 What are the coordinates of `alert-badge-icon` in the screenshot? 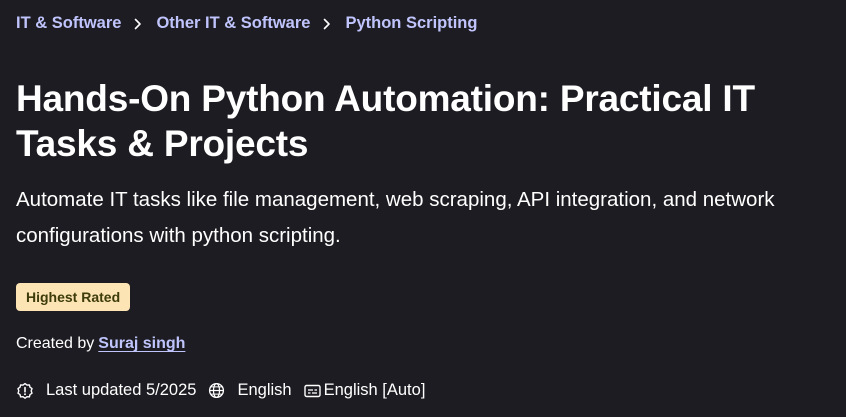 It's located at (25, 391).